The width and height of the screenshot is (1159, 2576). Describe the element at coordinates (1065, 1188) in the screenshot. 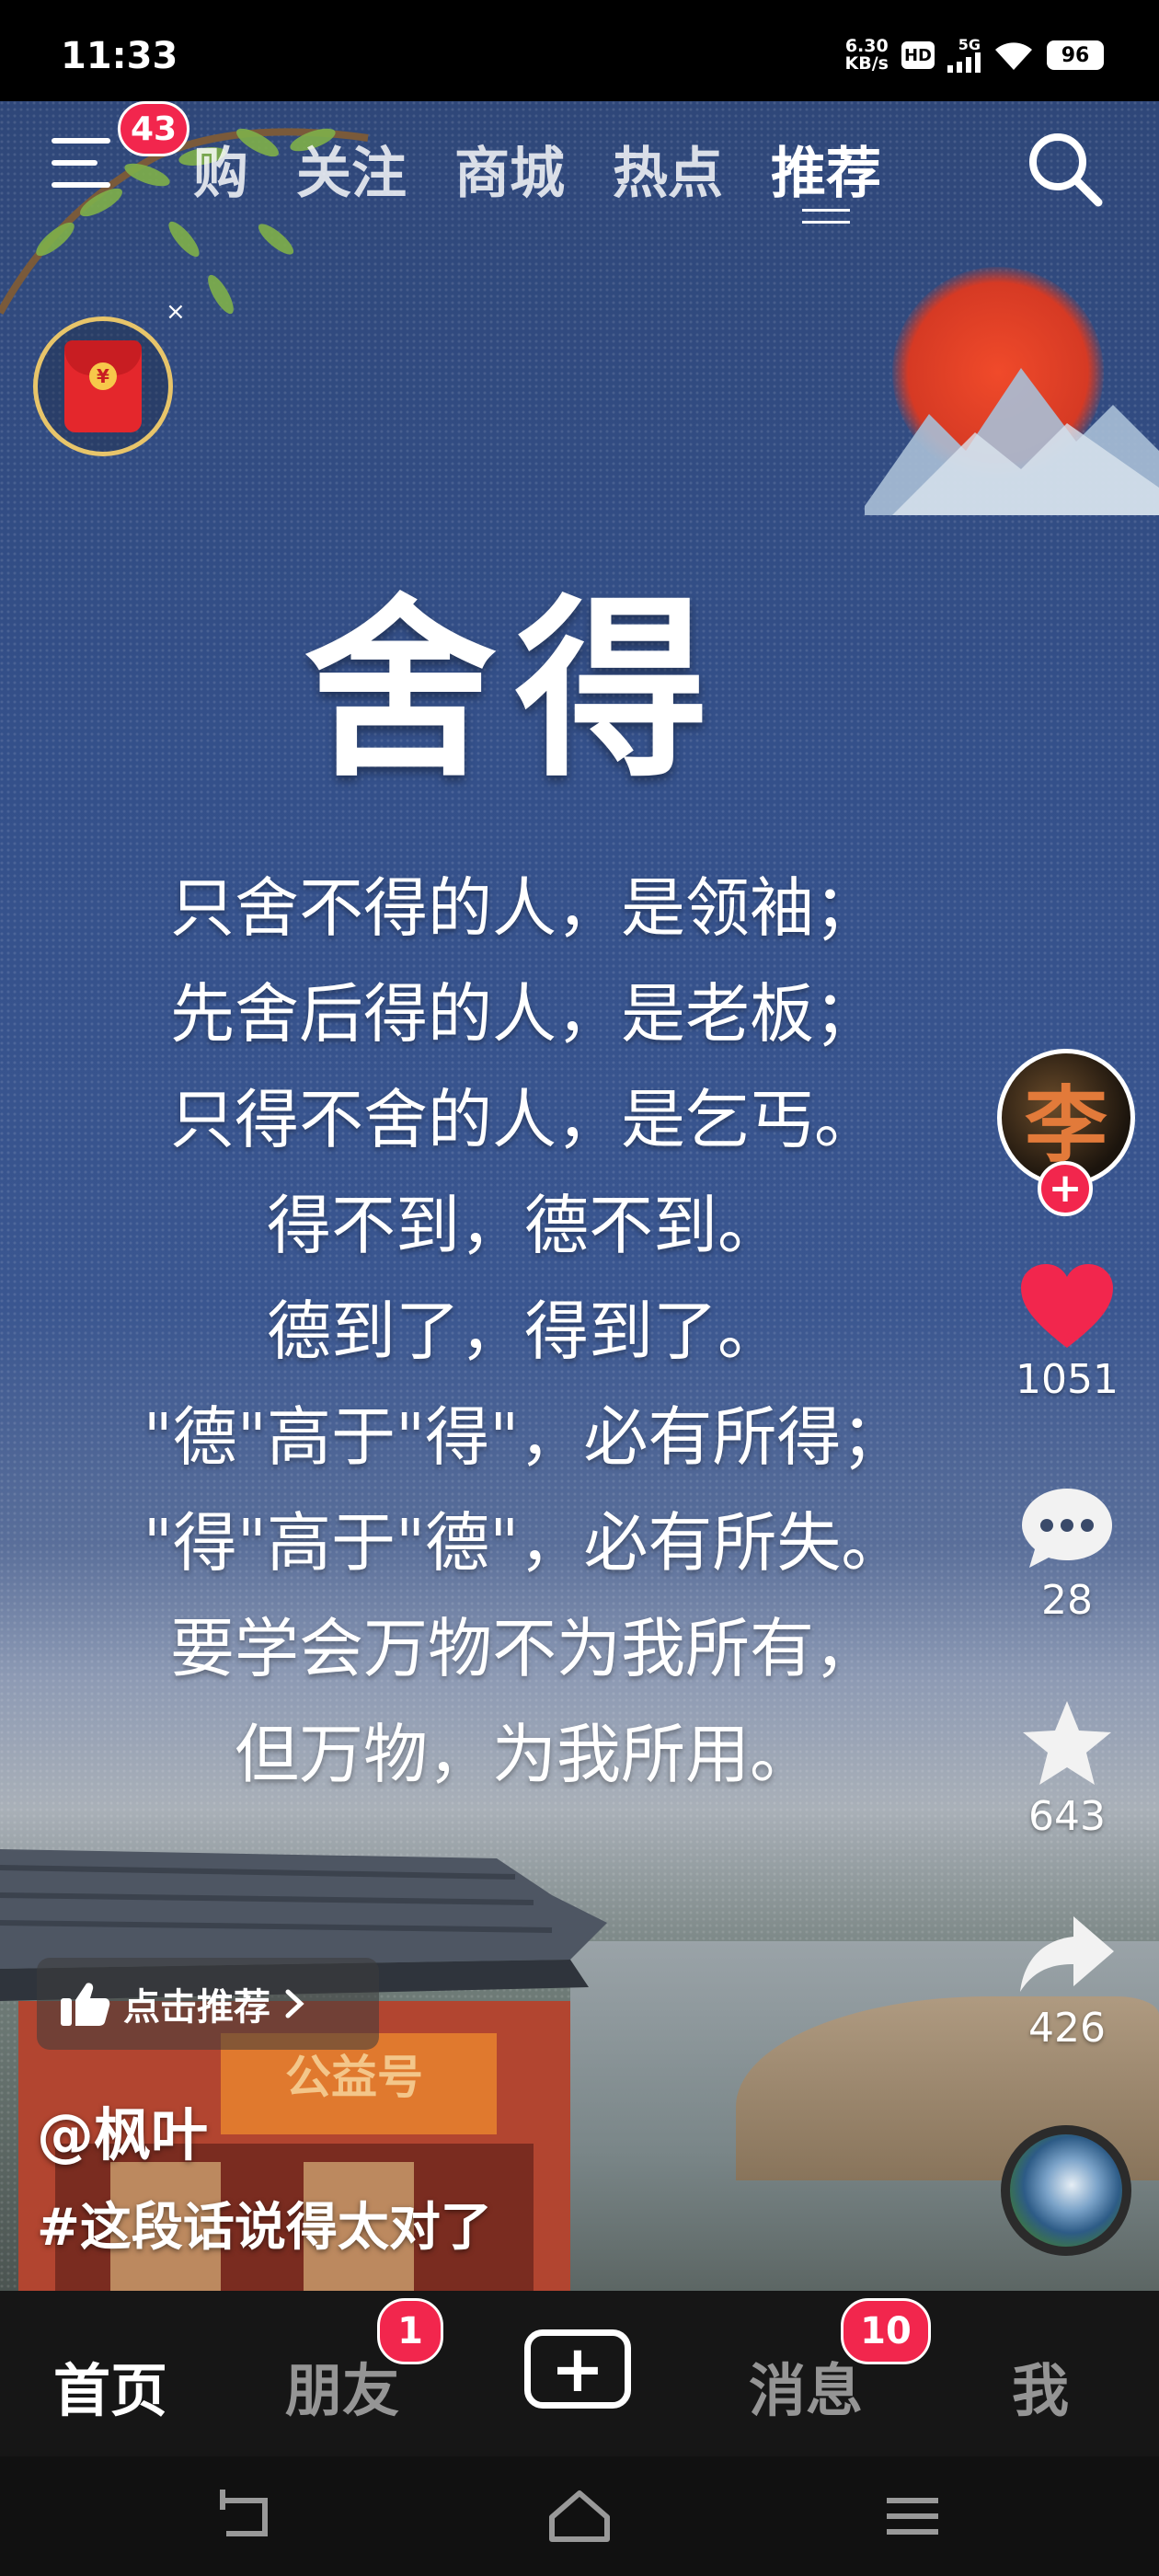

I see `follow-button: +` at that location.